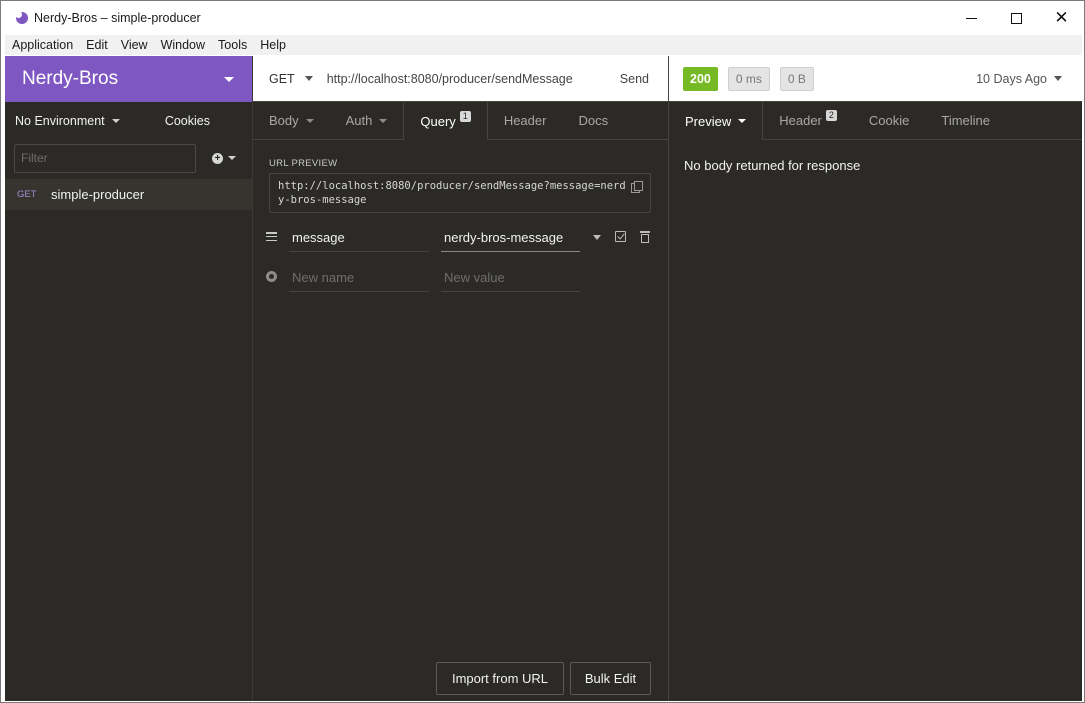 Image resolution: width=1085 pixels, height=703 pixels. What do you see at coordinates (875, 79) in the screenshot?
I see `response-status-bar: 200 0 ms 0 B 10 Days Ago` at bounding box center [875, 79].